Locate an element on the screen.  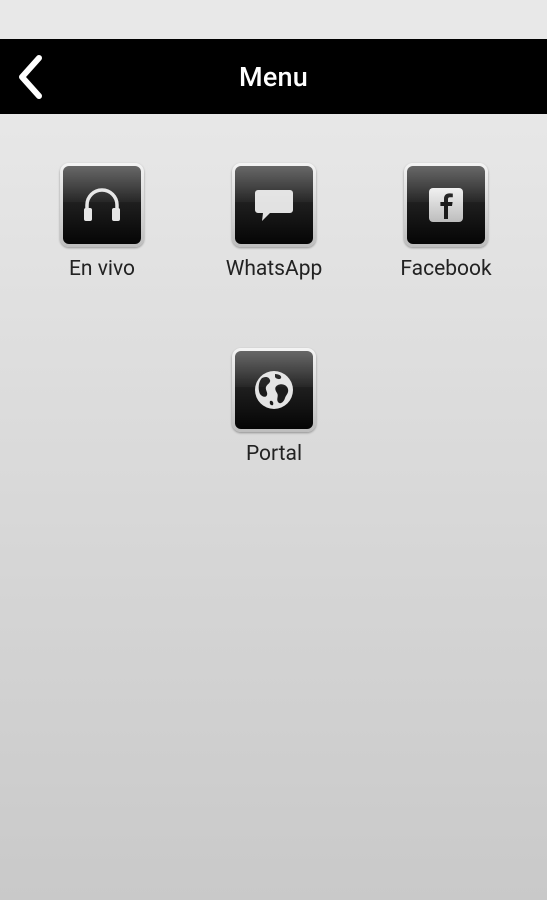
facebook-icon is located at coordinates (446, 205).